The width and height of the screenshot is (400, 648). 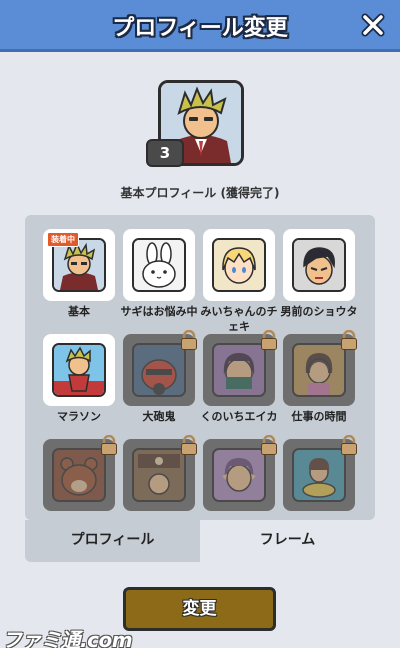 I want to click on white-rabbit-icon, so click(x=159, y=265).